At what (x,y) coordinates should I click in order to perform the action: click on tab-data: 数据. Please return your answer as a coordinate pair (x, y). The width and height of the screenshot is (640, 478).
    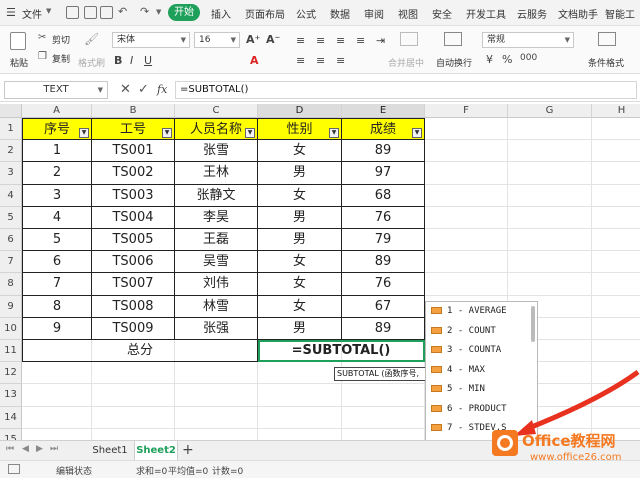
    Looking at the image, I should click on (340, 13).